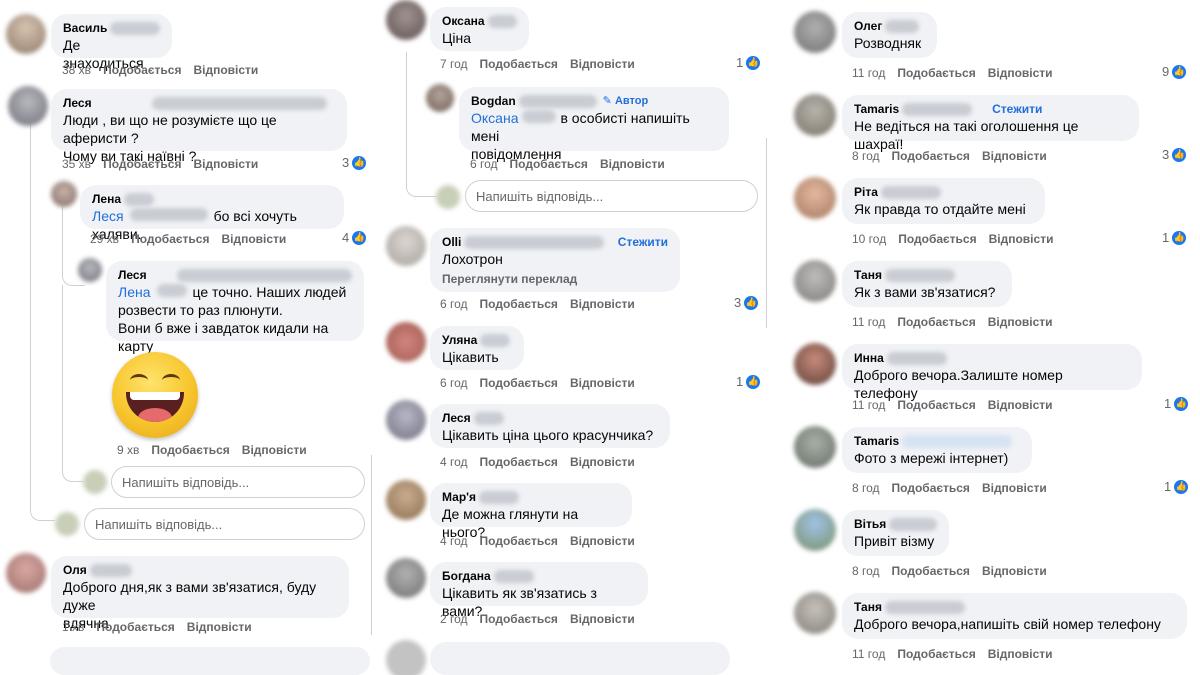 Image resolution: width=1200 pixels, height=675 pixels. What do you see at coordinates (454, 541) in the screenshot?
I see `comment-time: 4 год` at bounding box center [454, 541].